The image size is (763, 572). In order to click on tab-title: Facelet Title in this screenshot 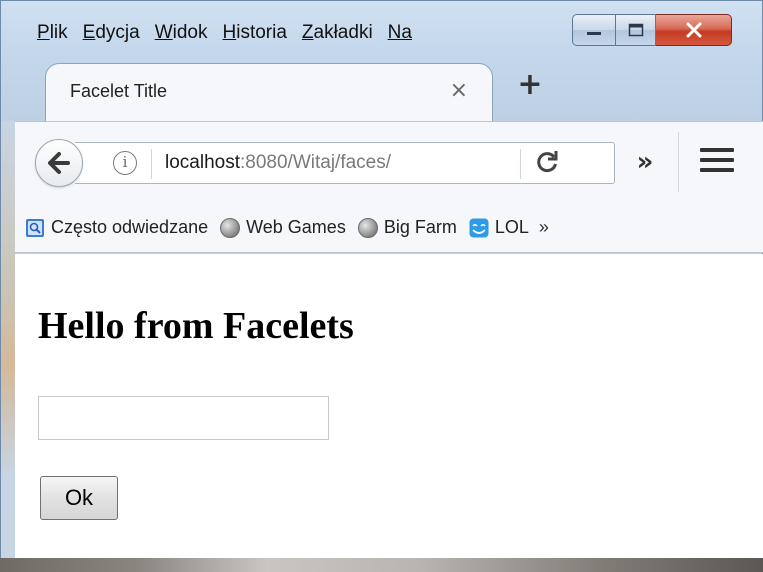, I will do `click(119, 91)`.